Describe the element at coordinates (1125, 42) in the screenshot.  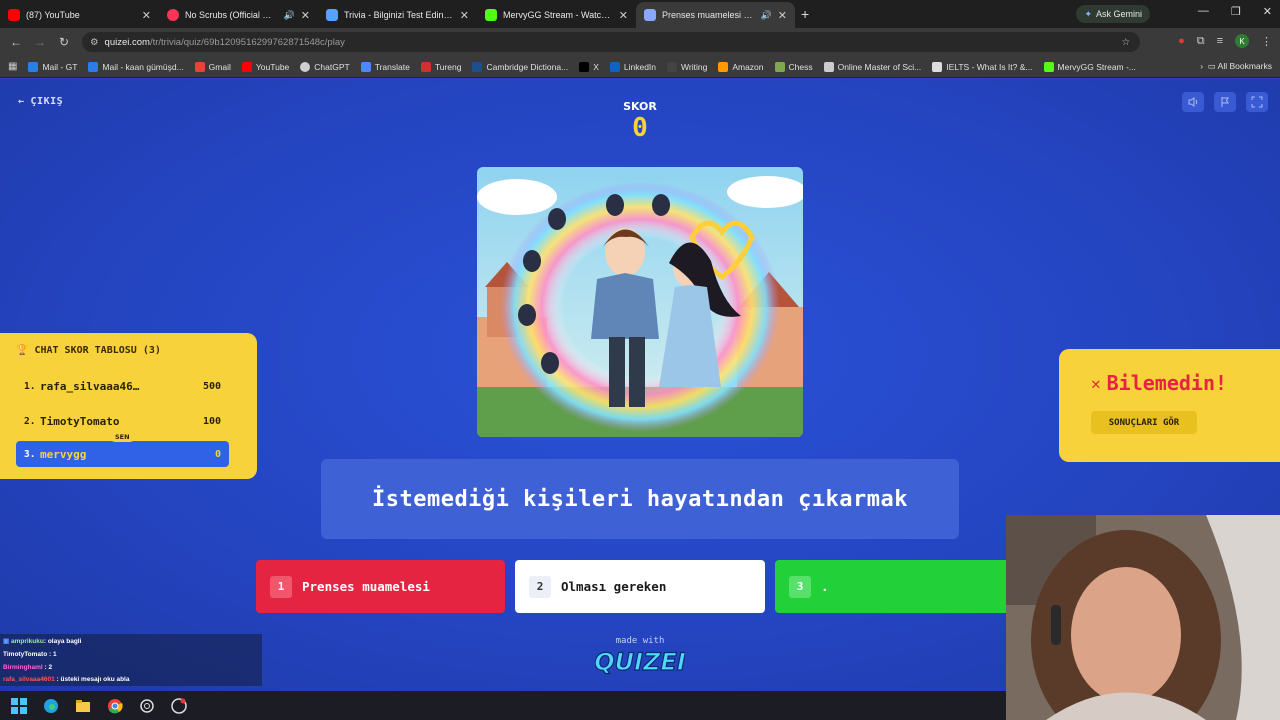
I see `bookmark-star-icon: ☆` at that location.